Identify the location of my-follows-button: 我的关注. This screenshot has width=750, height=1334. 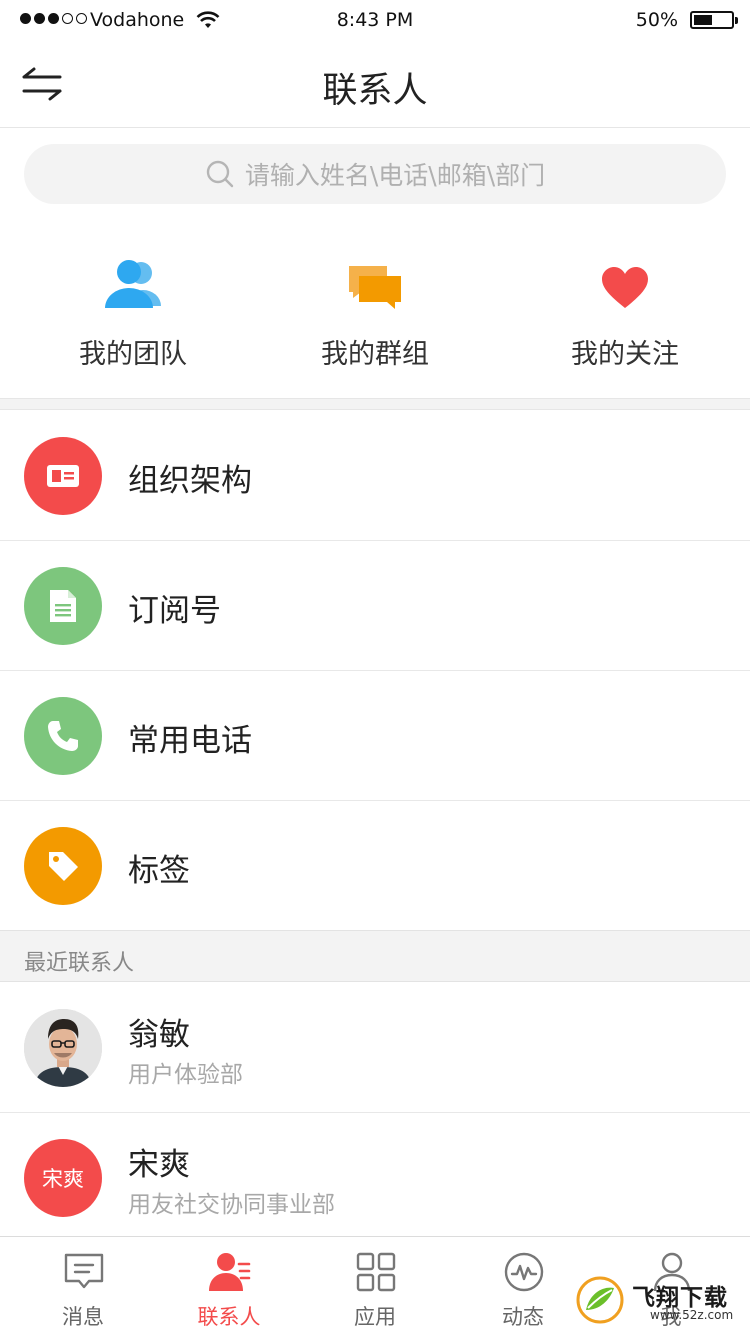
(625, 305).